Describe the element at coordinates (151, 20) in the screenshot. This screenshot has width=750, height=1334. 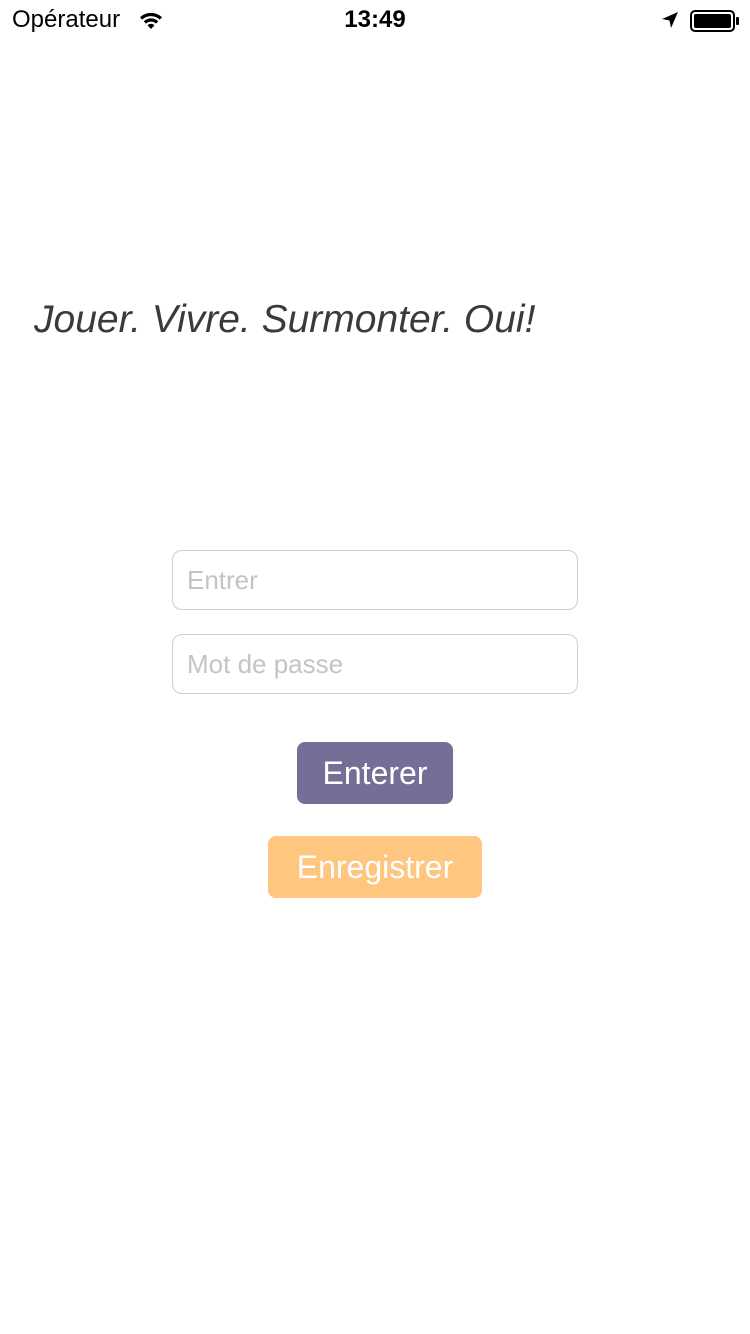
I see `wifi-icon` at that location.